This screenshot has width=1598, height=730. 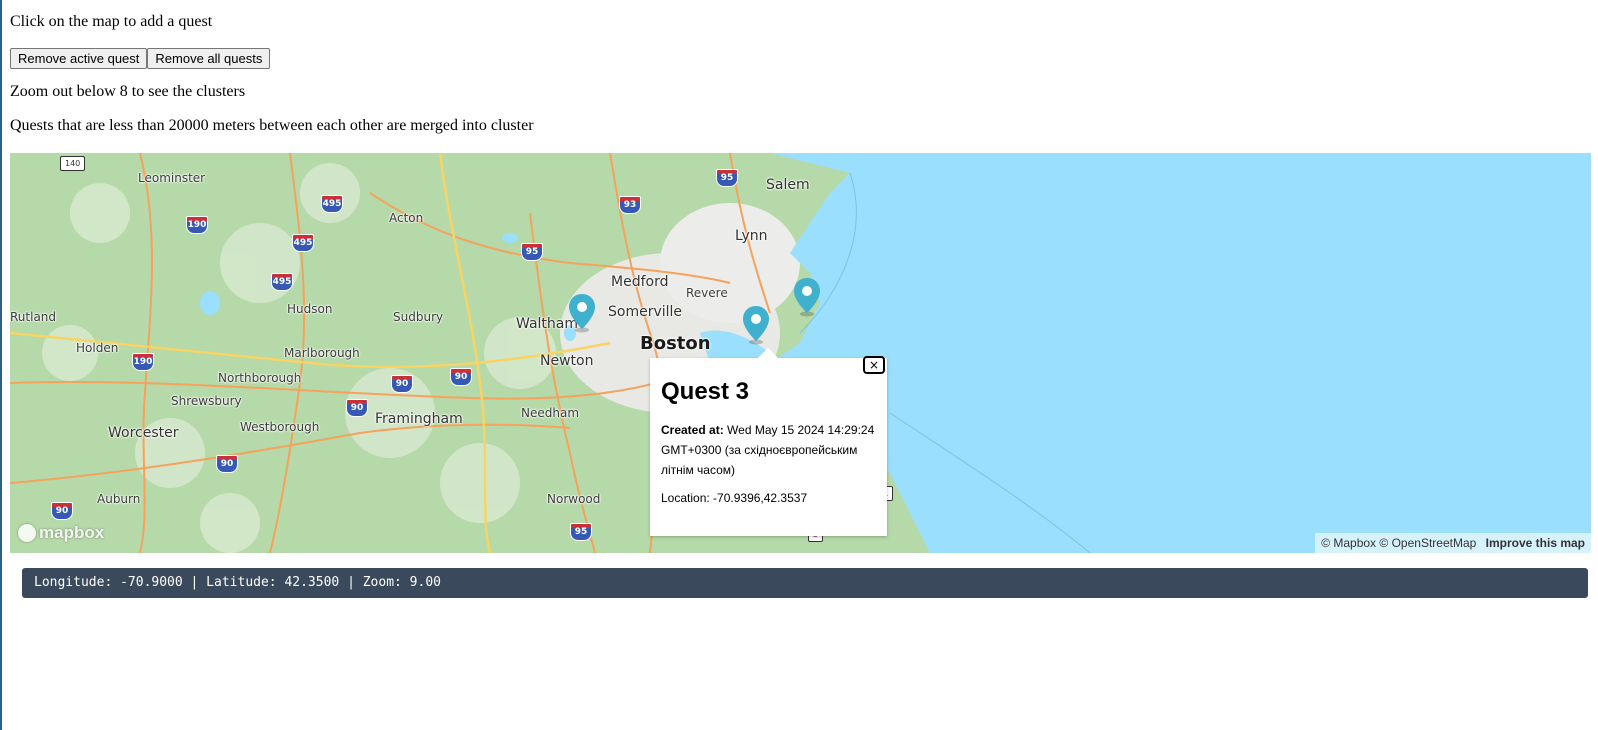 I want to click on window-edge, so click(x=1, y=365).